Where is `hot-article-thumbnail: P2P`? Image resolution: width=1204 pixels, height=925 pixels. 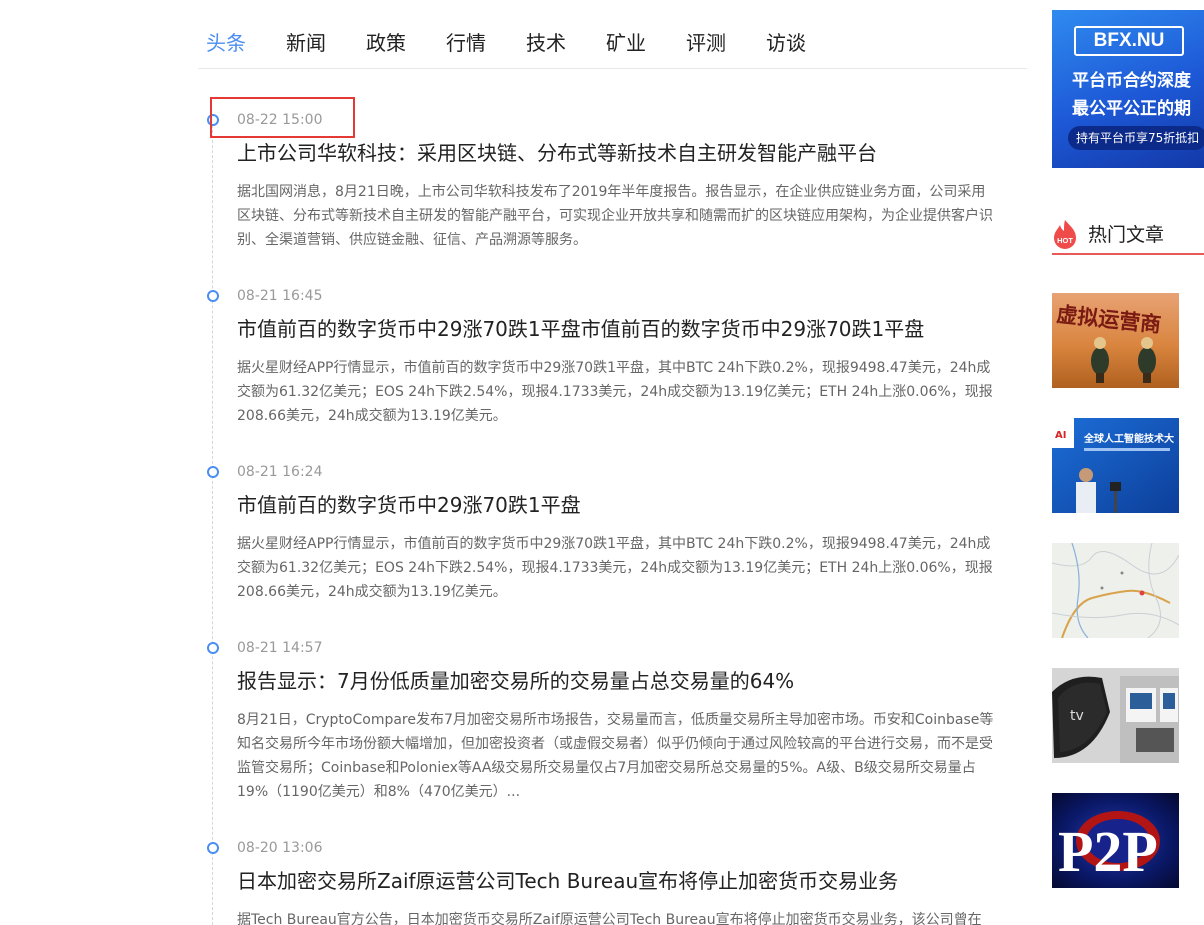
hot-article-thumbnail: P2P is located at coordinates (1115, 840).